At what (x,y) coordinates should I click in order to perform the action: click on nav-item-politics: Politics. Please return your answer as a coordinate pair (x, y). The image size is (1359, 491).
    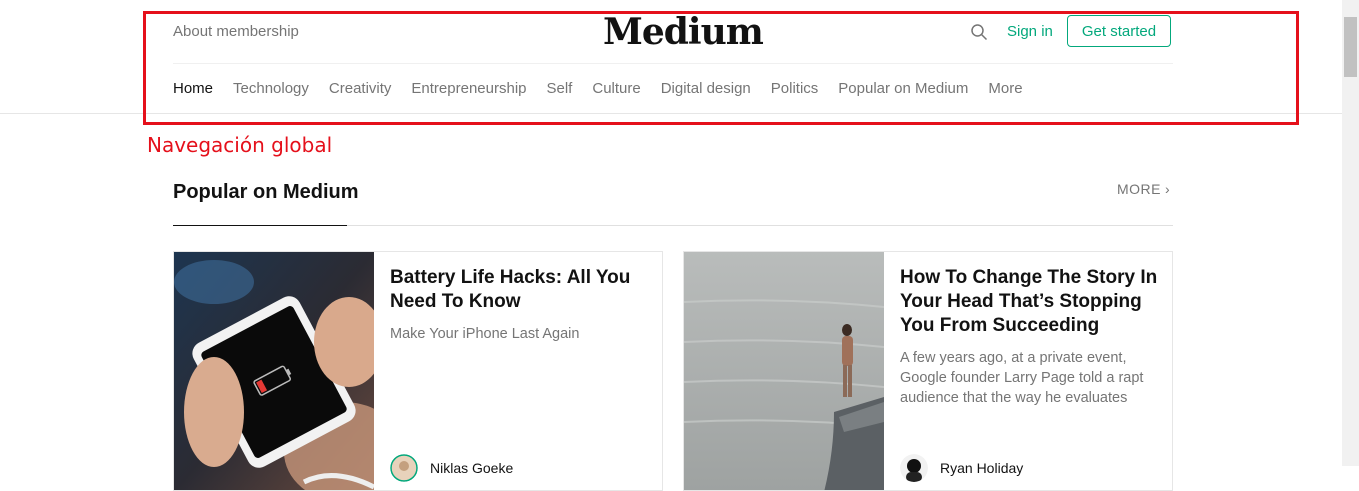
    Looking at the image, I should click on (795, 88).